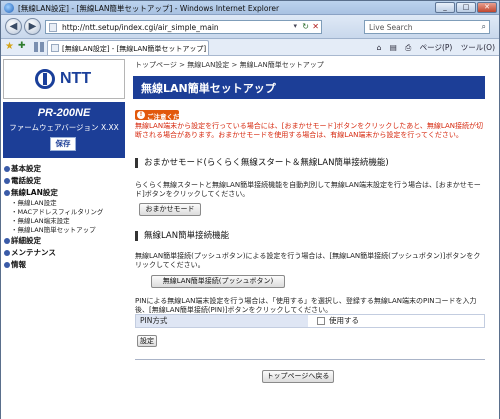 Image resolution: width=500 pixels, height=419 pixels. I want to click on submenu-item-easy-setup: ・無線LAN簡単セットアップ, so click(64, 230).